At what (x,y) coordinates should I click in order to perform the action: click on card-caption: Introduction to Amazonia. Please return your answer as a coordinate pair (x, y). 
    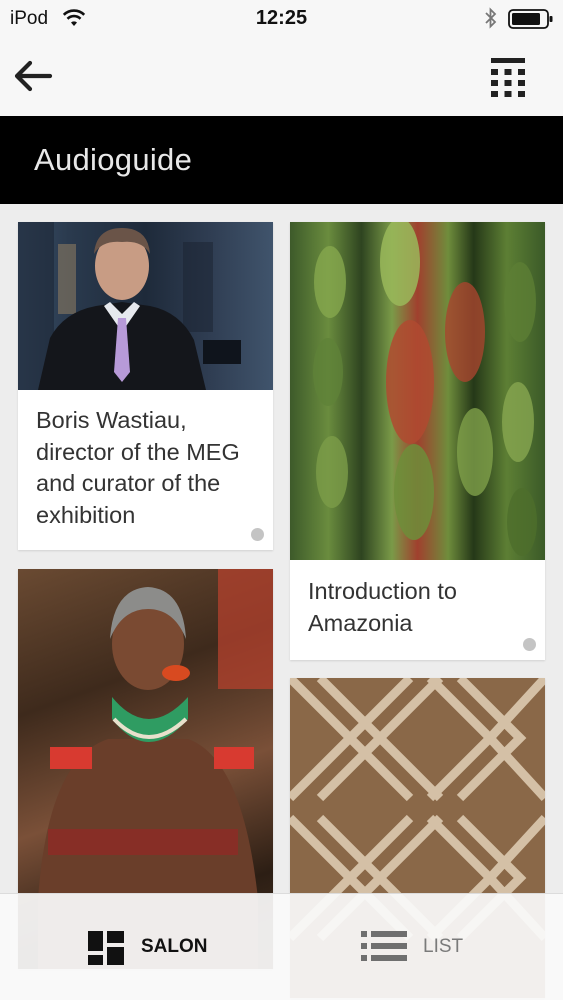
    Looking at the image, I should click on (382, 607).